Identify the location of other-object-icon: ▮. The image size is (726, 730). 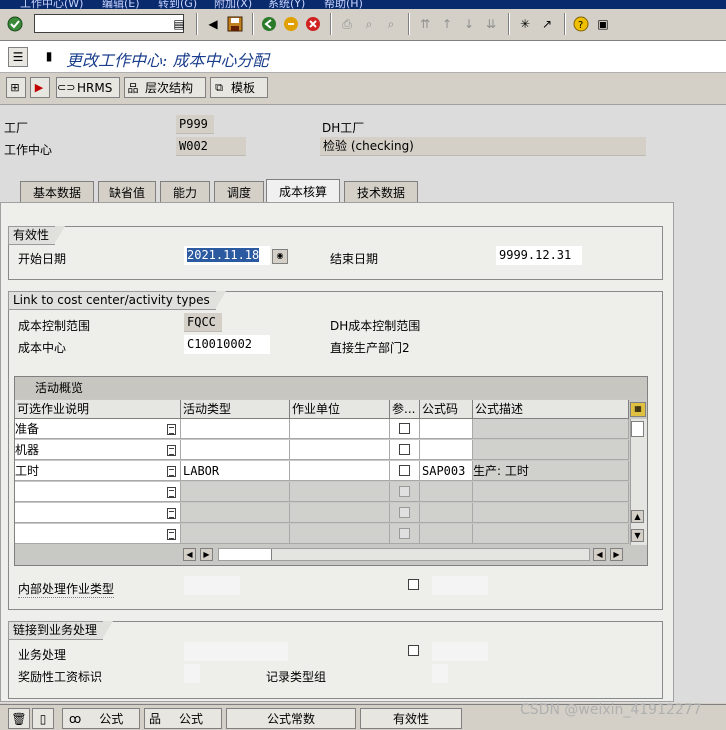
(49, 56).